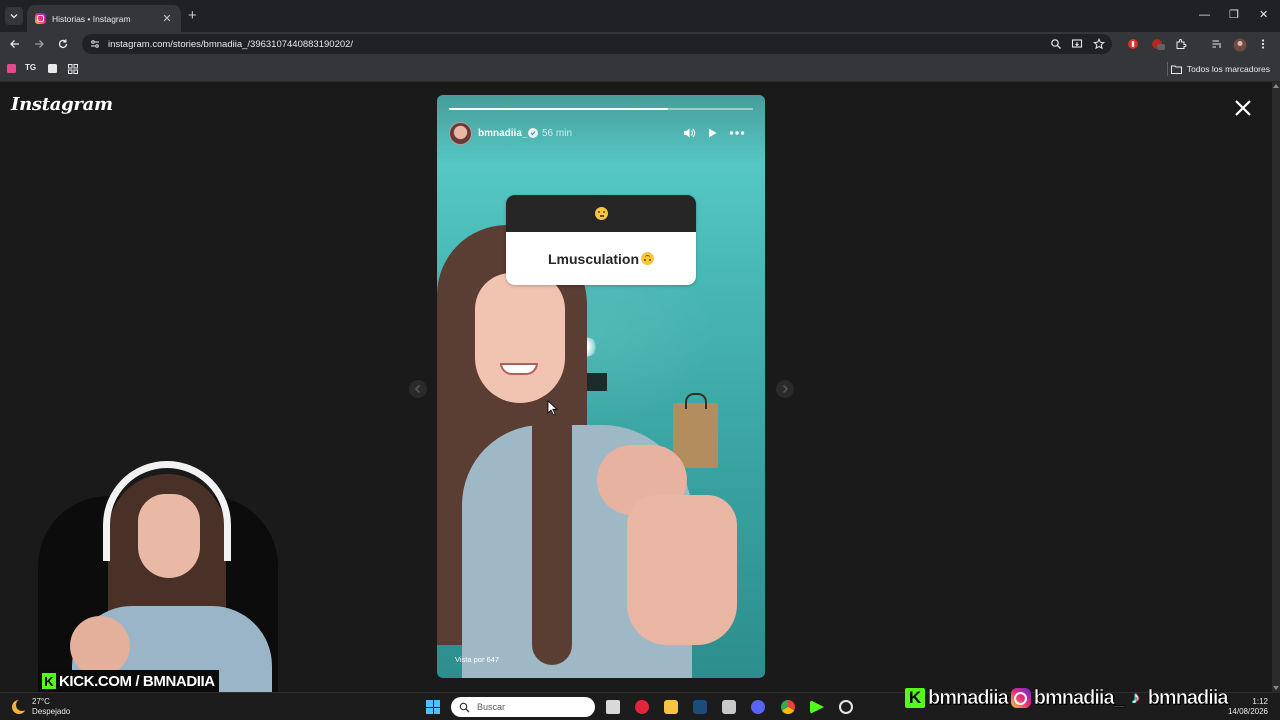 The height and width of the screenshot is (720, 1280). I want to click on bookmark-star-icon, so click(1099, 44).